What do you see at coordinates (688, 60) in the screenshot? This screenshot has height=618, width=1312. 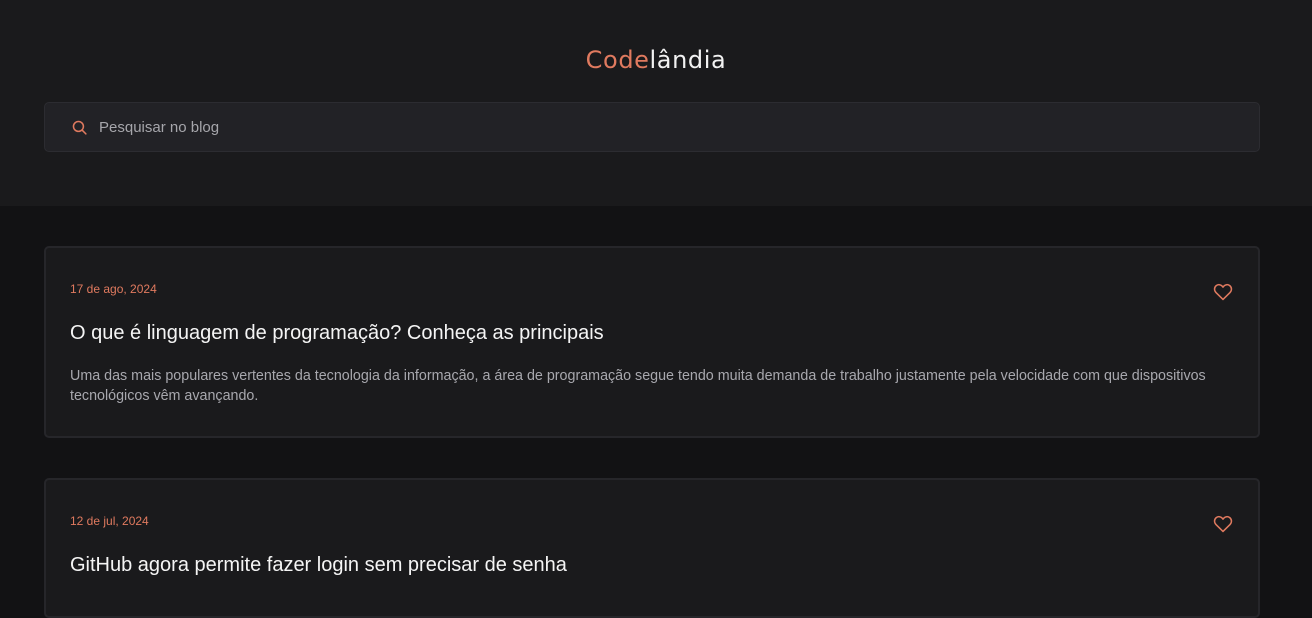 I see `logo-rest: lândia` at bounding box center [688, 60].